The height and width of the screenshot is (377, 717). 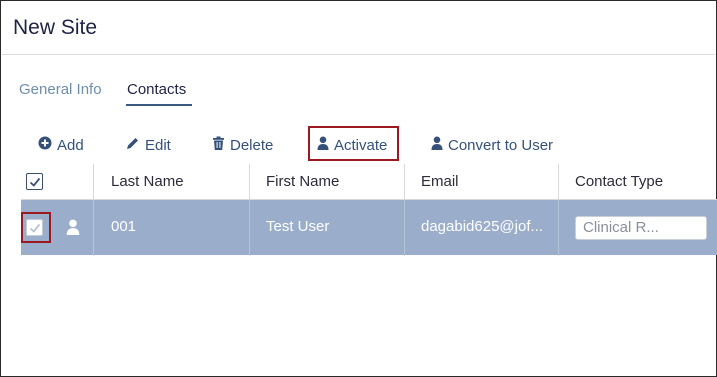 What do you see at coordinates (501, 145) in the screenshot?
I see `convert-label: Convert to User` at bounding box center [501, 145].